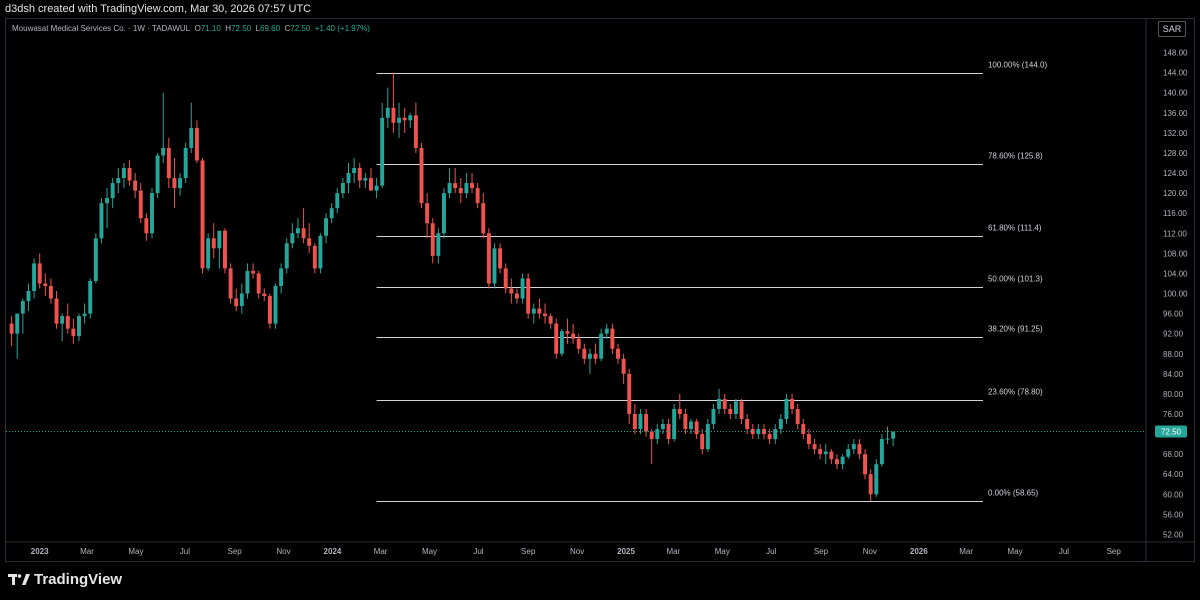 Image resolution: width=1200 pixels, height=600 pixels. What do you see at coordinates (1175, 113) in the screenshot?
I see `y-tick-label: 136.00` at bounding box center [1175, 113].